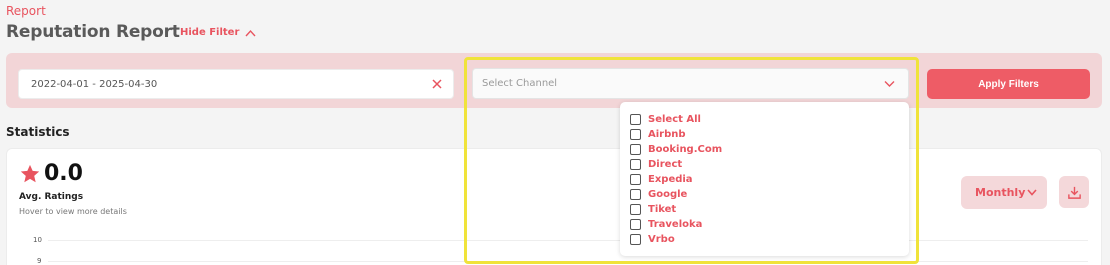  What do you see at coordinates (520, 83) in the screenshot?
I see `channel-select-placeholder: Select Channel` at bounding box center [520, 83].